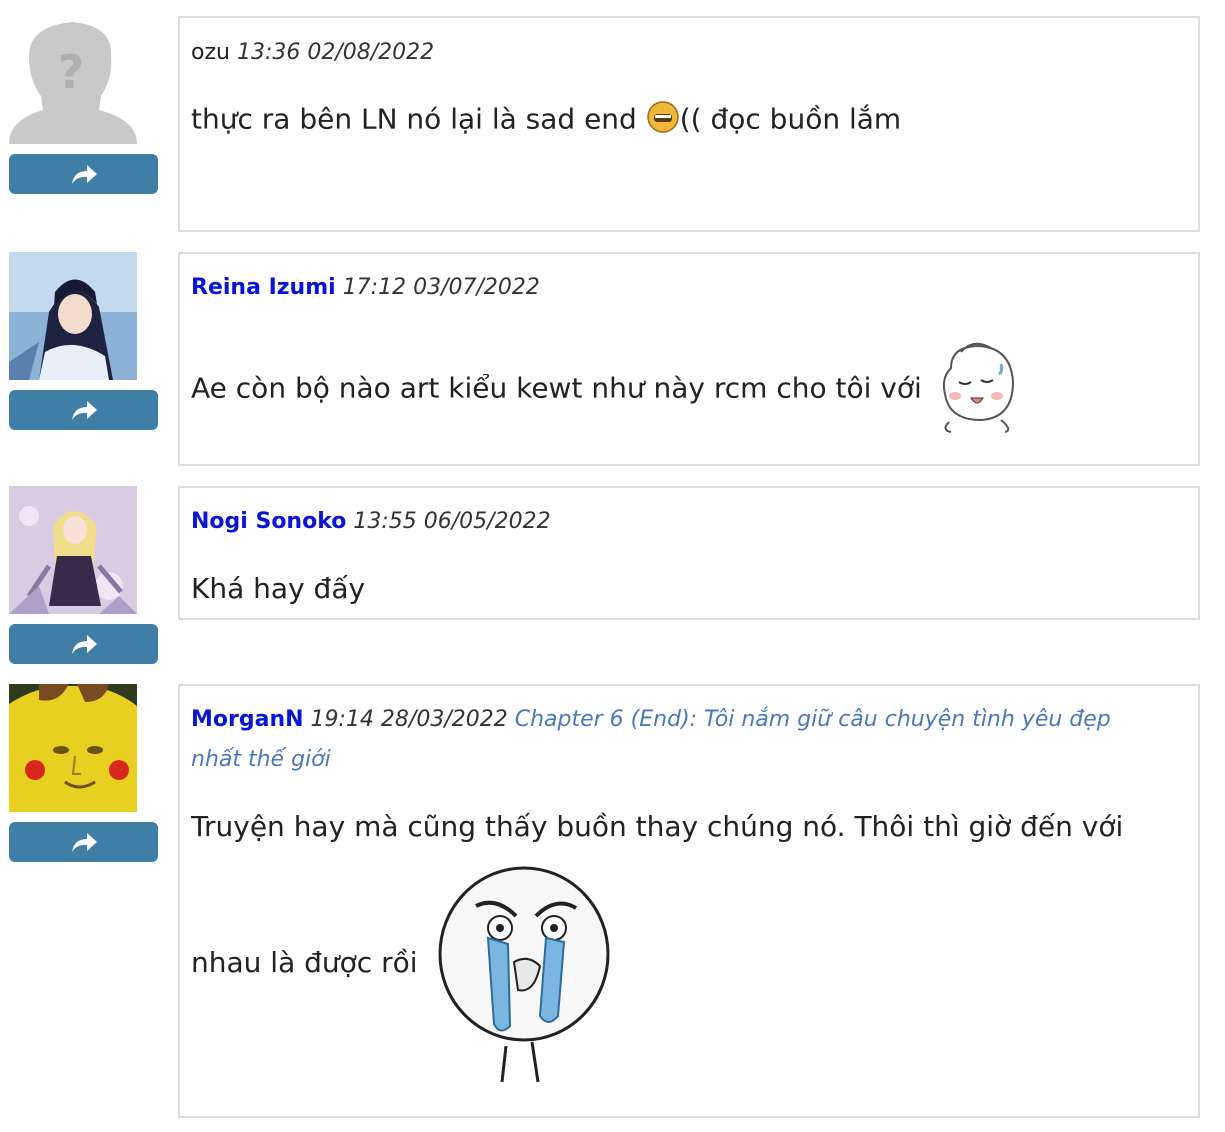 This screenshot has height=1132, width=1225. Describe the element at coordinates (278, 588) in the screenshot. I see `comment-text: Khá hay đấy` at that location.